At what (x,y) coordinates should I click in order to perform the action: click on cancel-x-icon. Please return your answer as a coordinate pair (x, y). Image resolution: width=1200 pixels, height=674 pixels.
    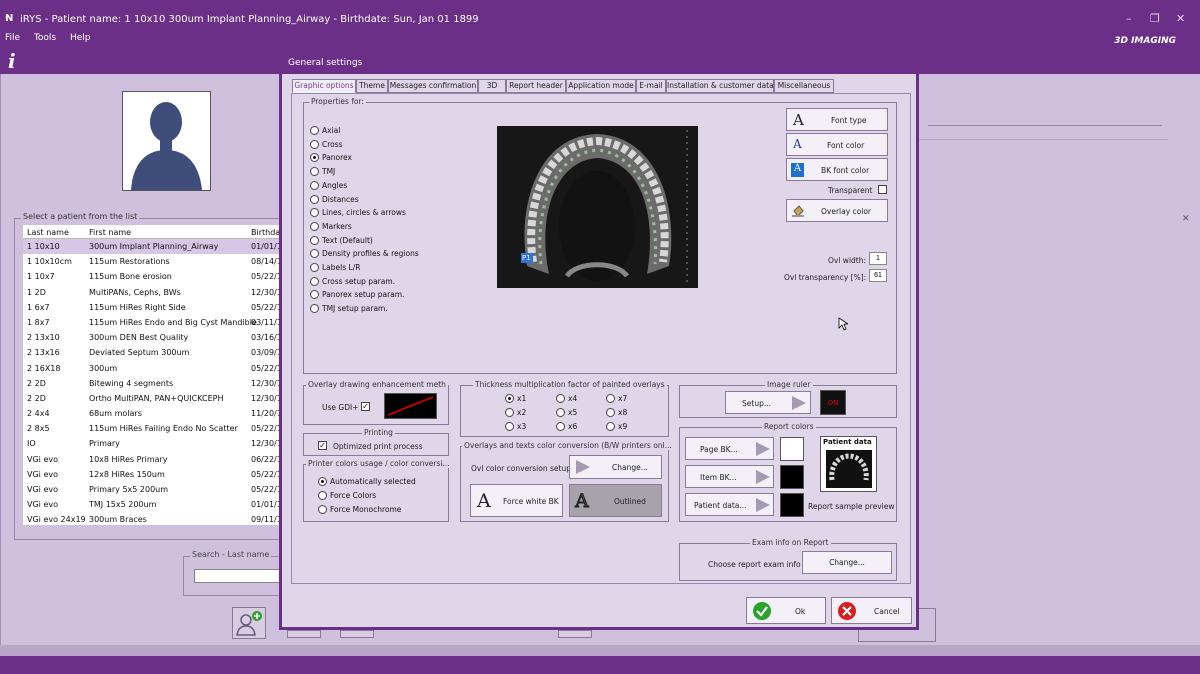
    Looking at the image, I should click on (847, 611).